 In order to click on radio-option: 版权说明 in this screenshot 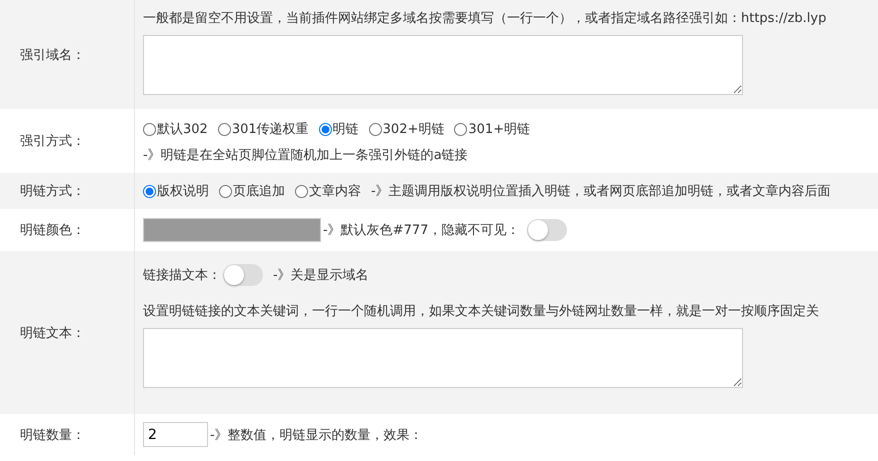, I will do `click(176, 191)`.